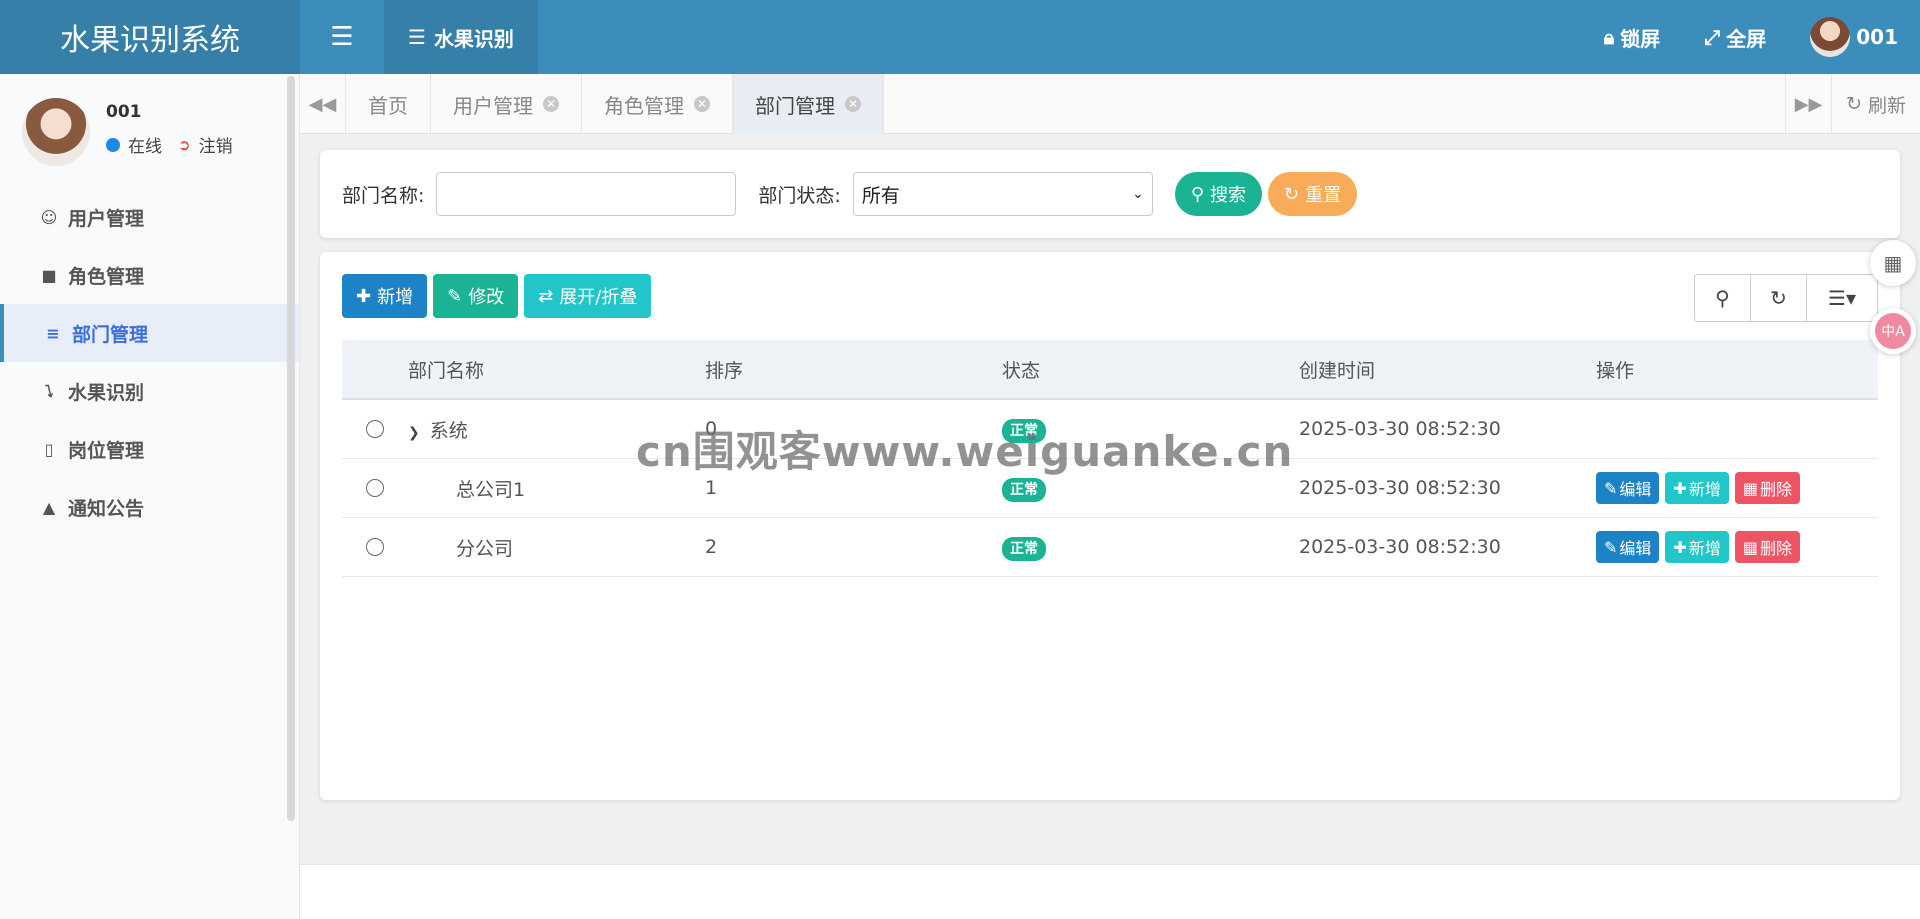  What do you see at coordinates (1228, 195) in the screenshot?
I see `search-label: 搜索` at bounding box center [1228, 195].